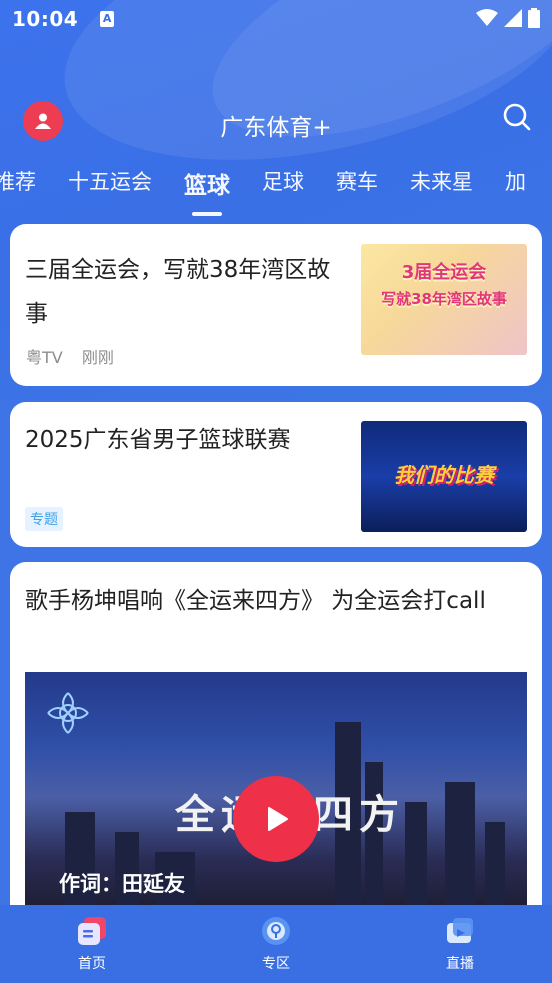 This screenshot has width=552, height=983. I want to click on search-button, so click(517, 117).